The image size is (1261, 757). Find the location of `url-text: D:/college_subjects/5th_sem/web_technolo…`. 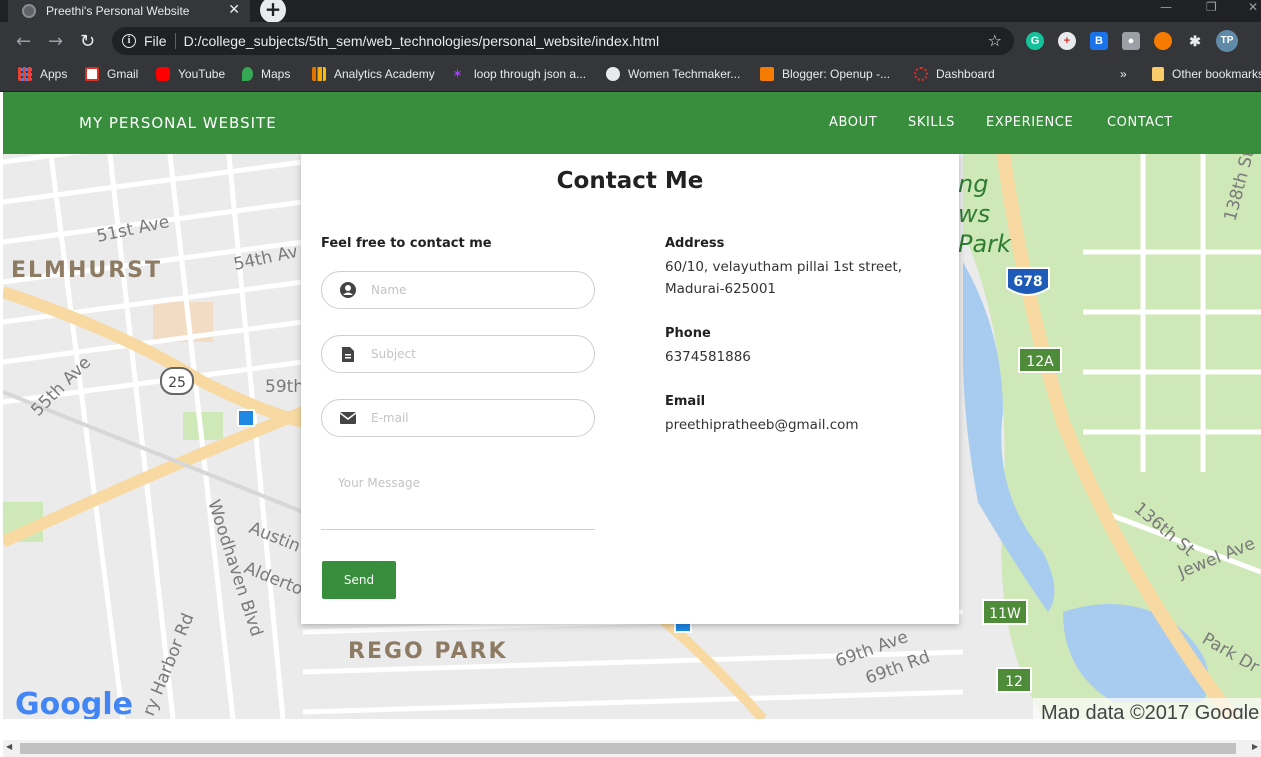

url-text: D:/college_subjects/5th_sem/web_technolo… is located at coordinates (422, 41).